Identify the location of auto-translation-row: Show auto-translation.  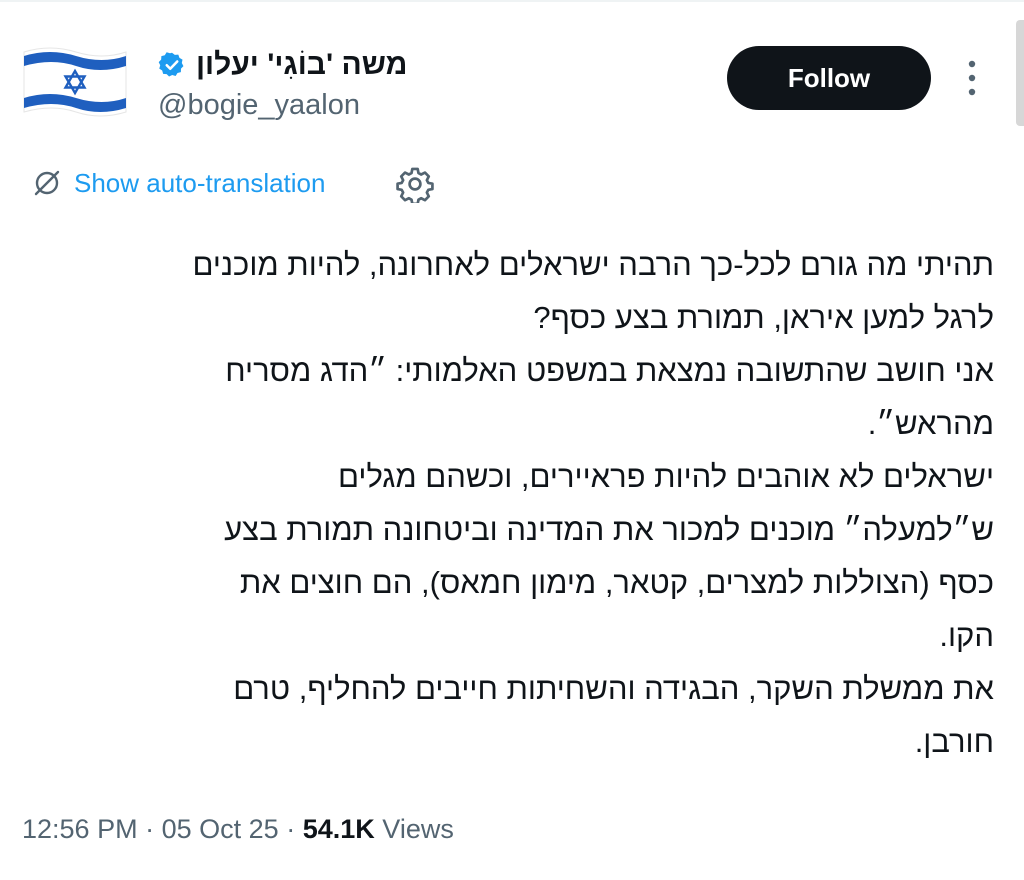
(177, 183).